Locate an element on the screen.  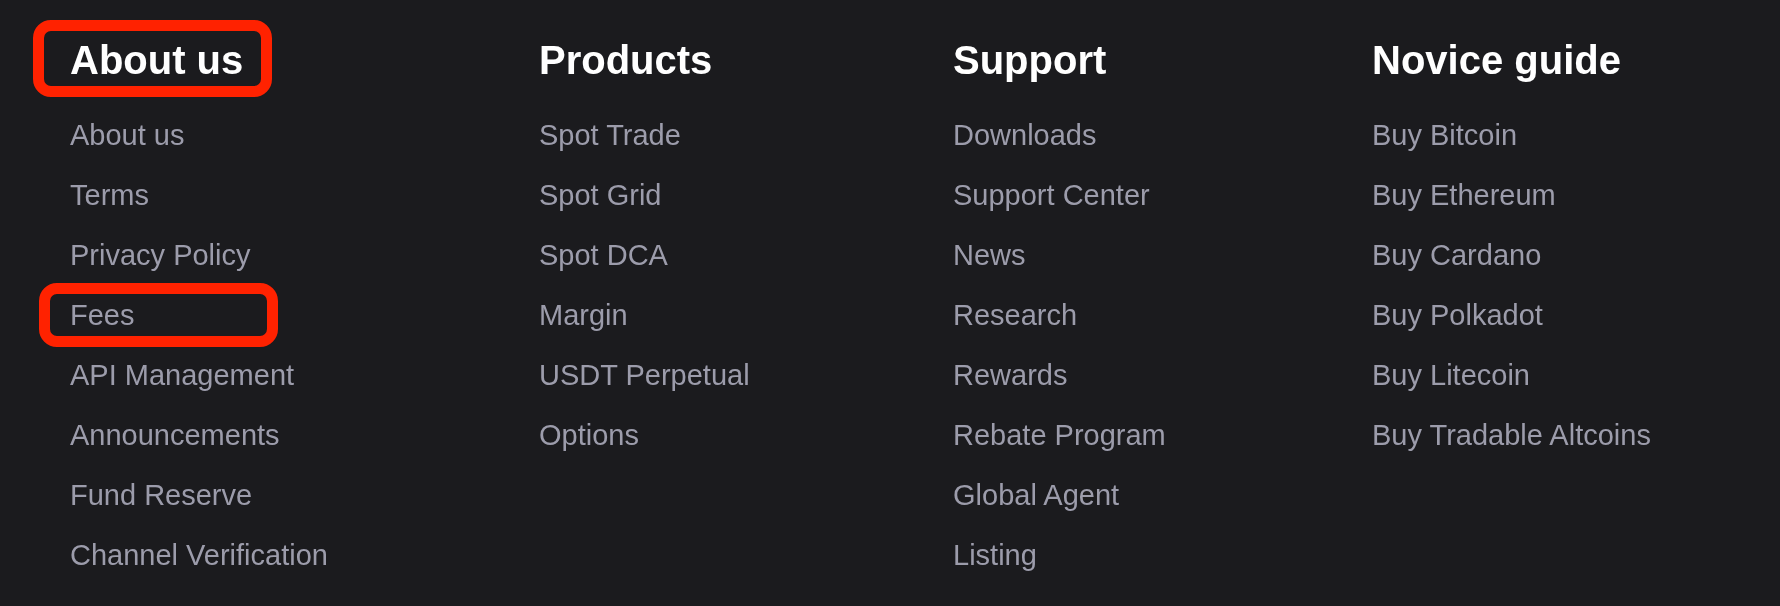
footer-link: Buy Polkadot is located at coordinates (1457, 315).